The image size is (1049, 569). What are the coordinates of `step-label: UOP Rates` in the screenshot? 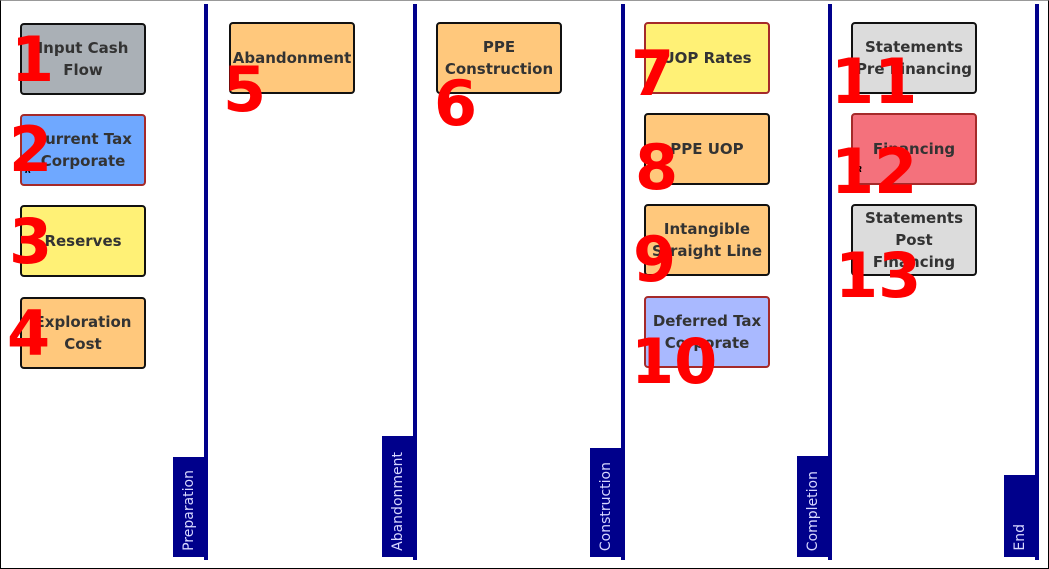 It's located at (707, 58).